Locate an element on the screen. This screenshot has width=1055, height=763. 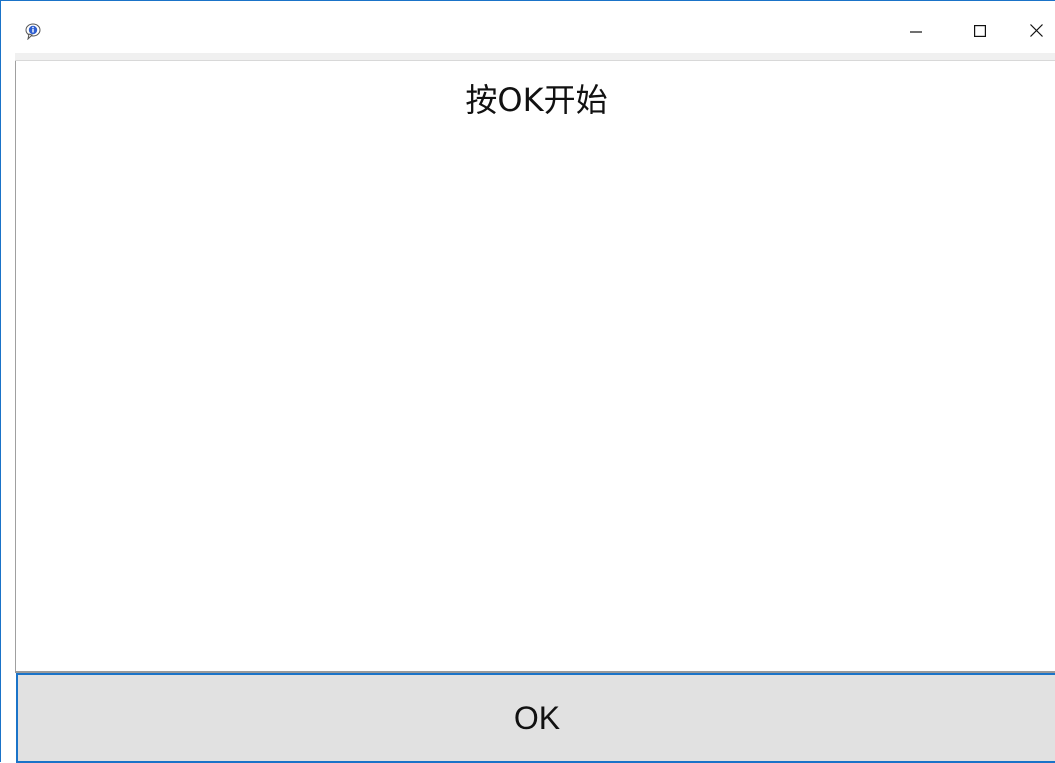
minimize-button is located at coordinates (916, 33).